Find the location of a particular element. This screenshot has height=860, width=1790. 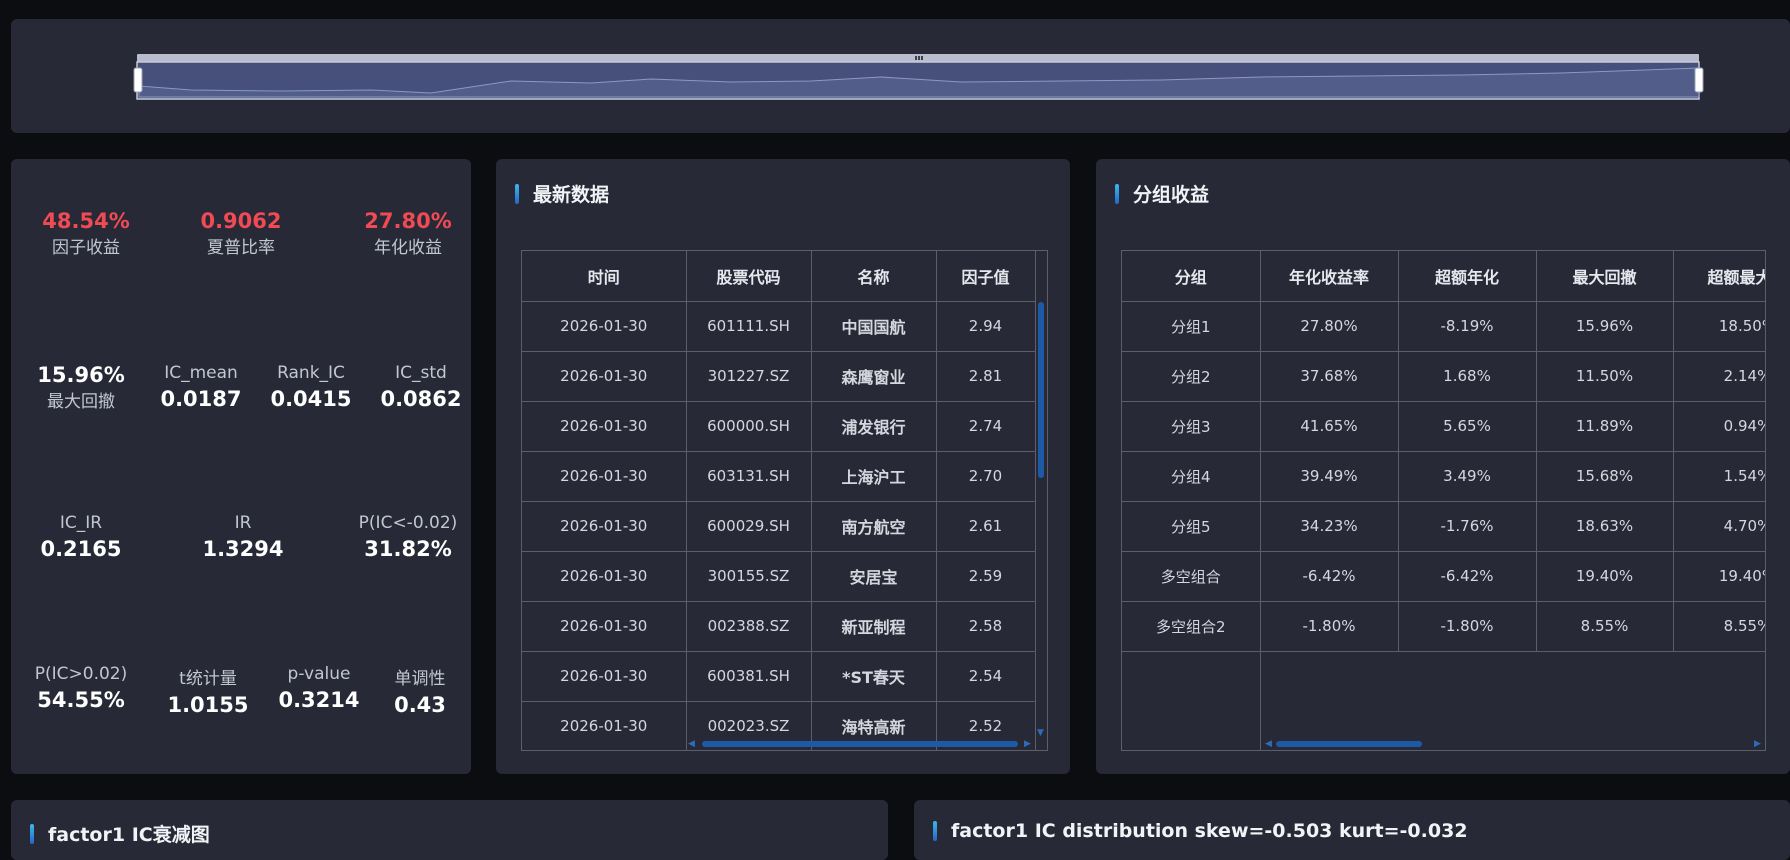

group-horizontal-scrollbar is located at coordinates (1349, 744).